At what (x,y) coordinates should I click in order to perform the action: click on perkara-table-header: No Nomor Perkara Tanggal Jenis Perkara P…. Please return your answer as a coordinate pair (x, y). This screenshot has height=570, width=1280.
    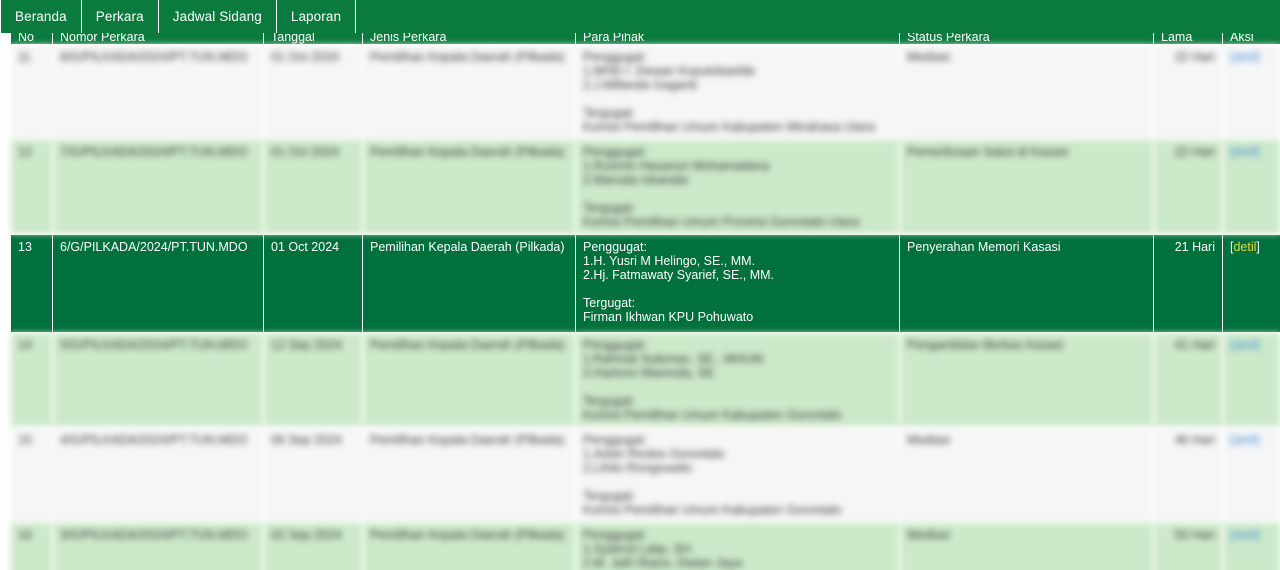
    Looking at the image, I should click on (645, 39).